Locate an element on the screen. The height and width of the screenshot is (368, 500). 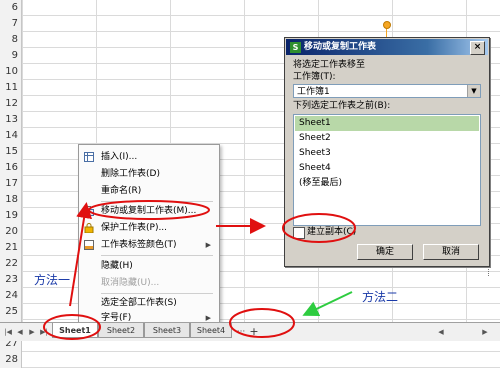
menu-item-label: 隐藏(H) is located at coordinates (117, 266).